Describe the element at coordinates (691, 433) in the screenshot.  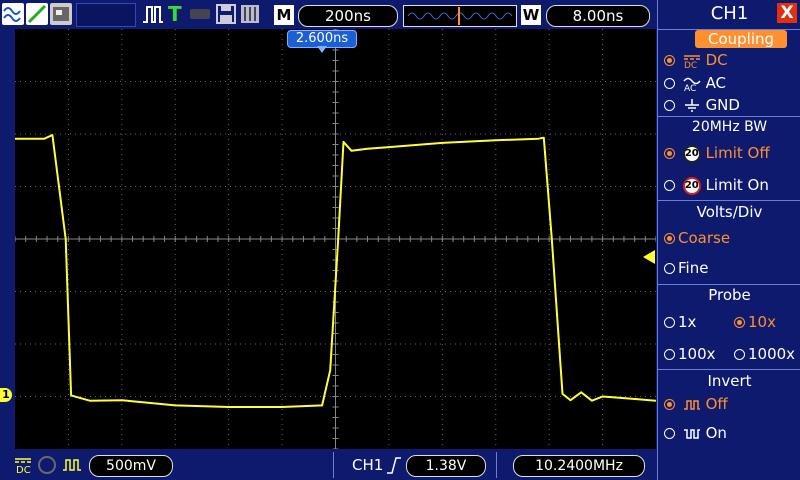
I see `invert-on-icon` at that location.